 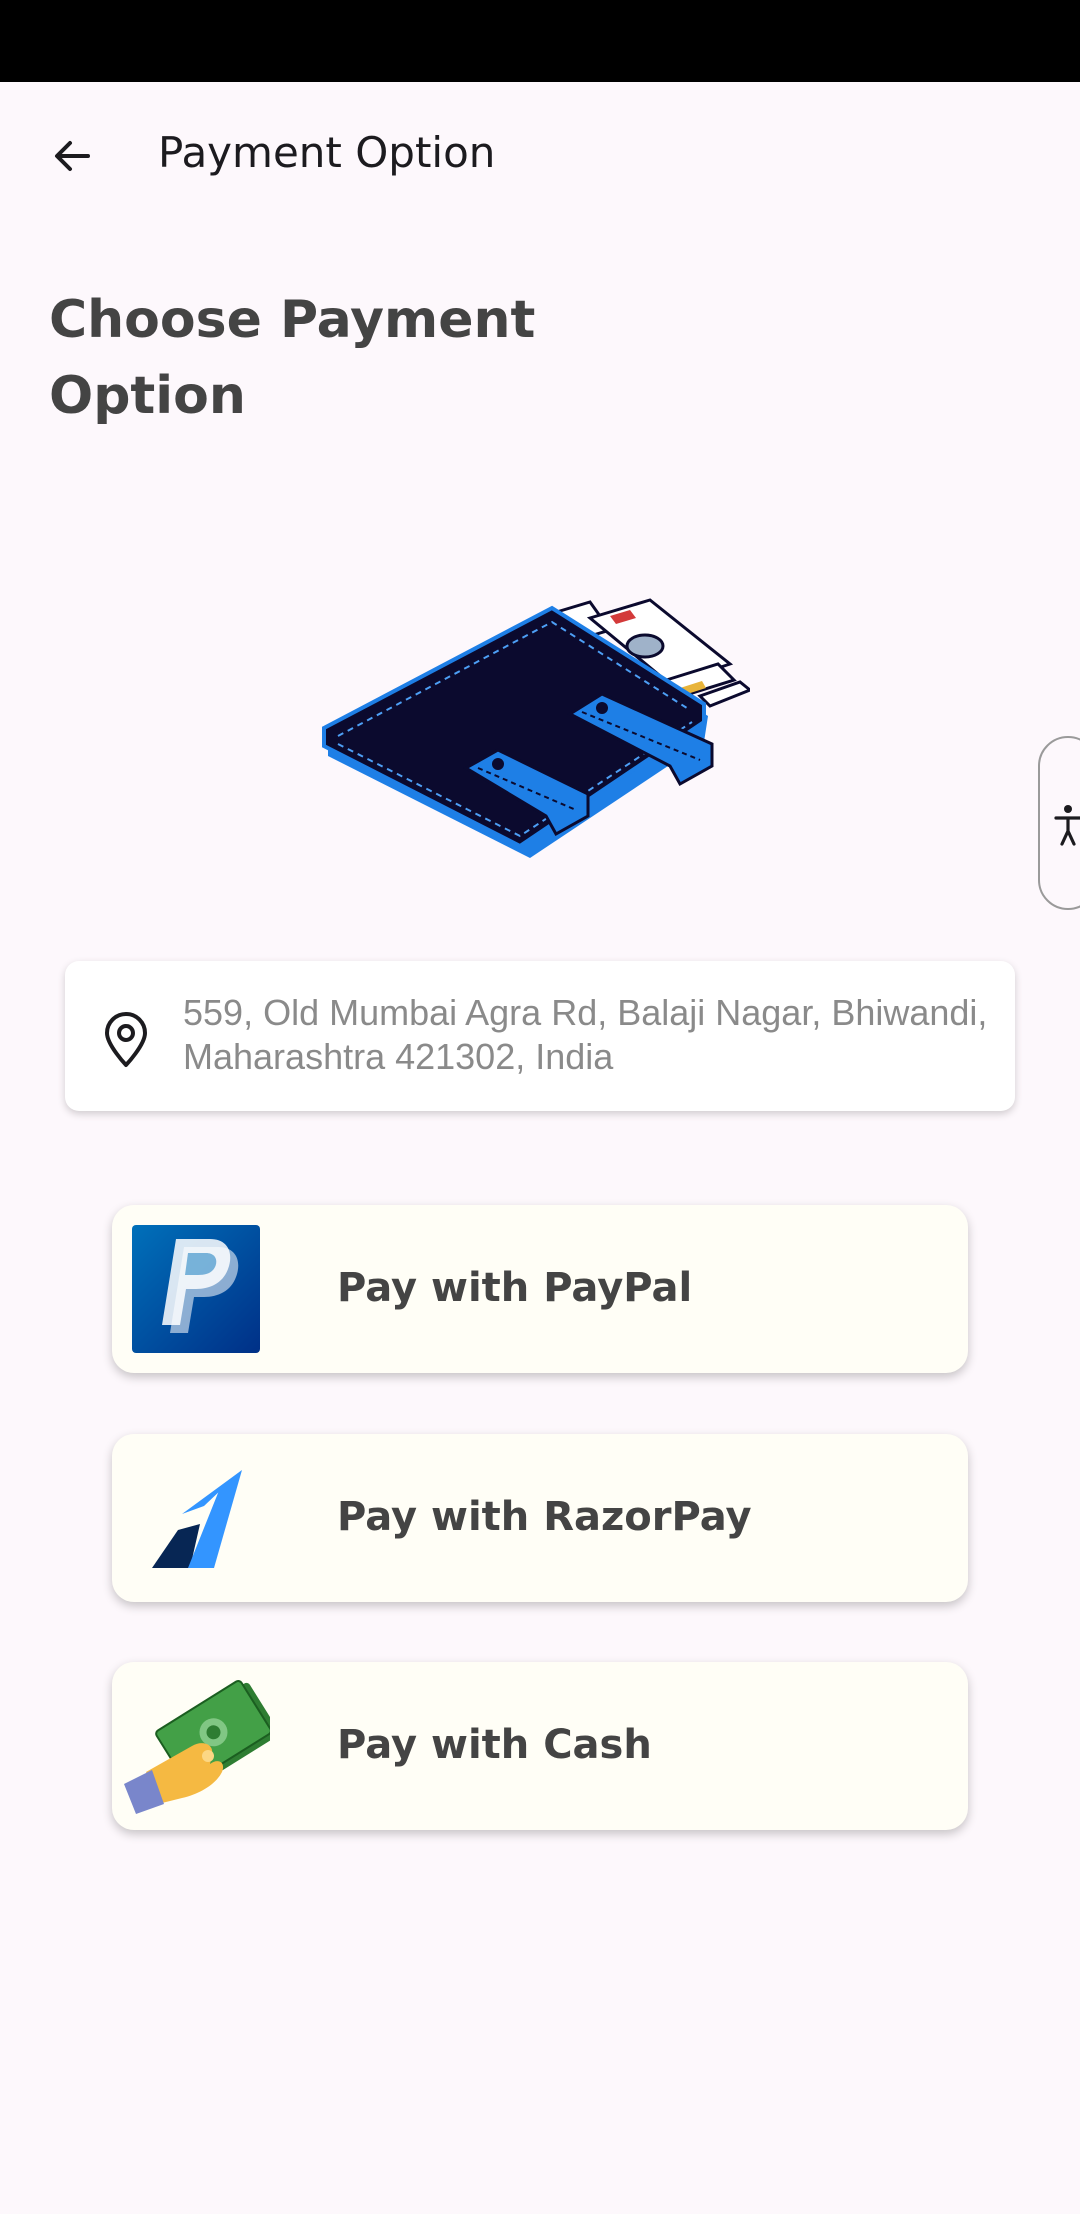 I want to click on cash-option-label: Pay with Cash, so click(x=494, y=1745).